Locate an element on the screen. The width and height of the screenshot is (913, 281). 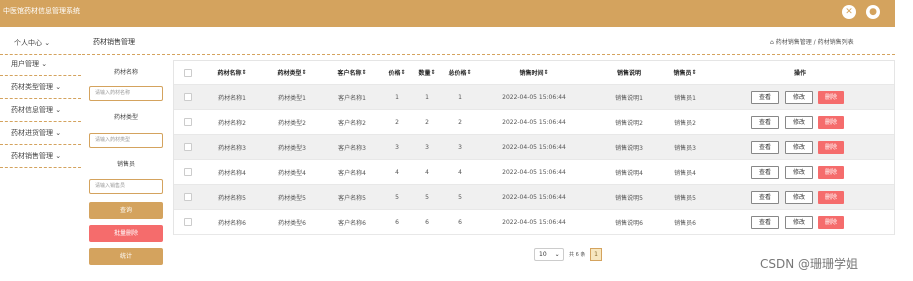
cell-price: 5 is located at coordinates (397, 197).